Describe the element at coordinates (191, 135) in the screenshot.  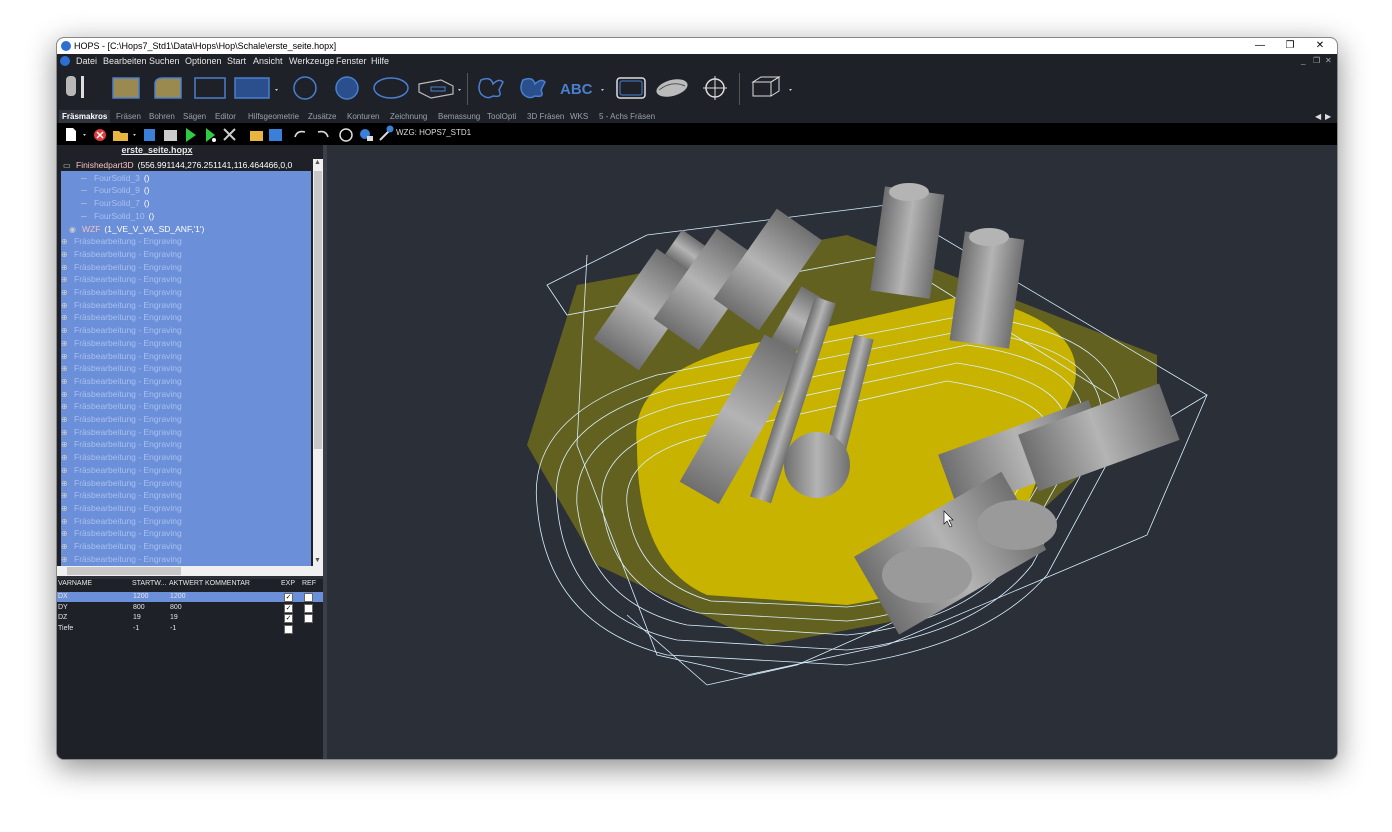
I see `run-icon` at that location.